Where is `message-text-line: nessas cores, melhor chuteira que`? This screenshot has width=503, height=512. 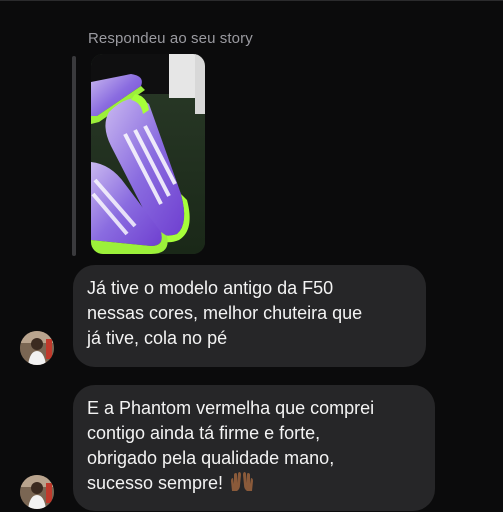 message-text-line: nessas cores, melhor chuteira que is located at coordinates (225, 313).